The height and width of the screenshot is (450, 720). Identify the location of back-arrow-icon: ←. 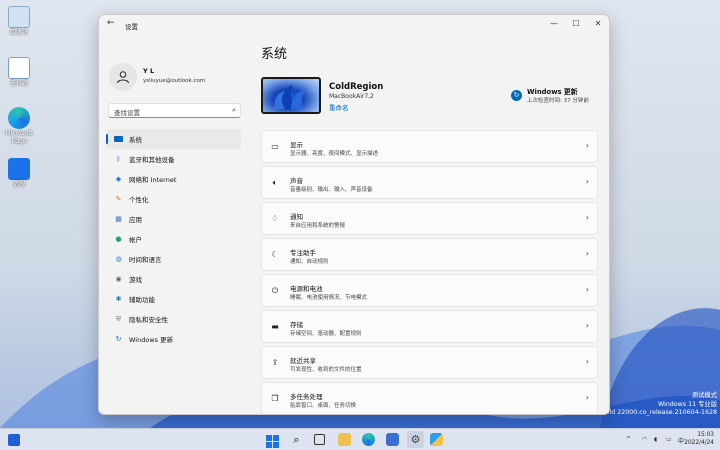
(111, 23).